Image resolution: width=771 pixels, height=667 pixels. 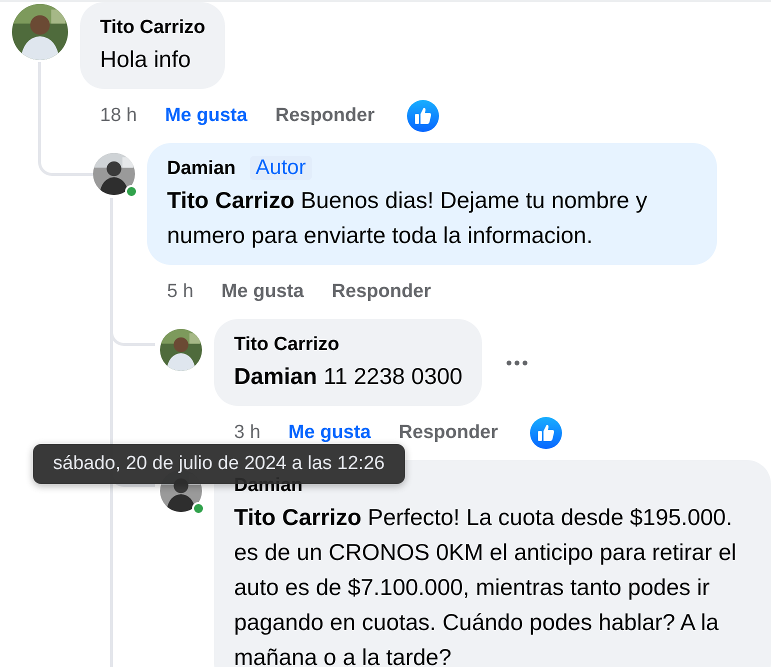 I want to click on timestamp: 5 h, so click(x=180, y=292).